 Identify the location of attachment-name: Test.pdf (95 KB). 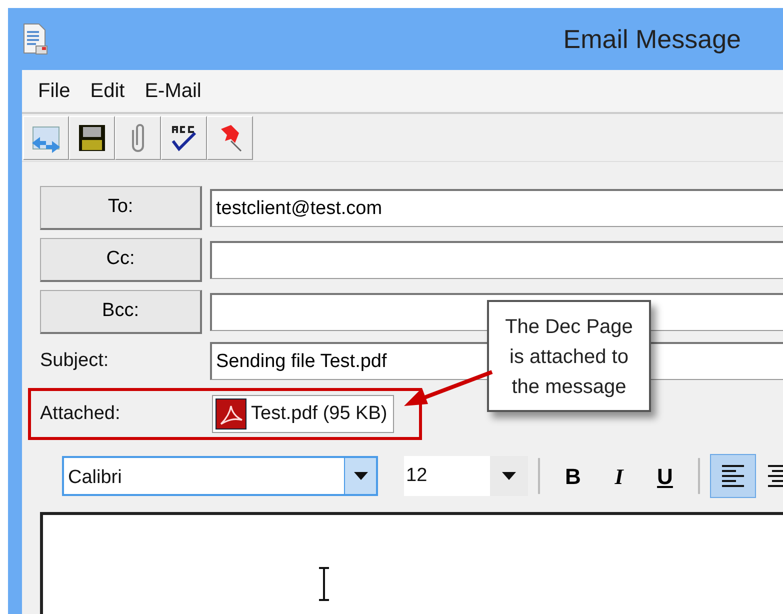
(319, 414).